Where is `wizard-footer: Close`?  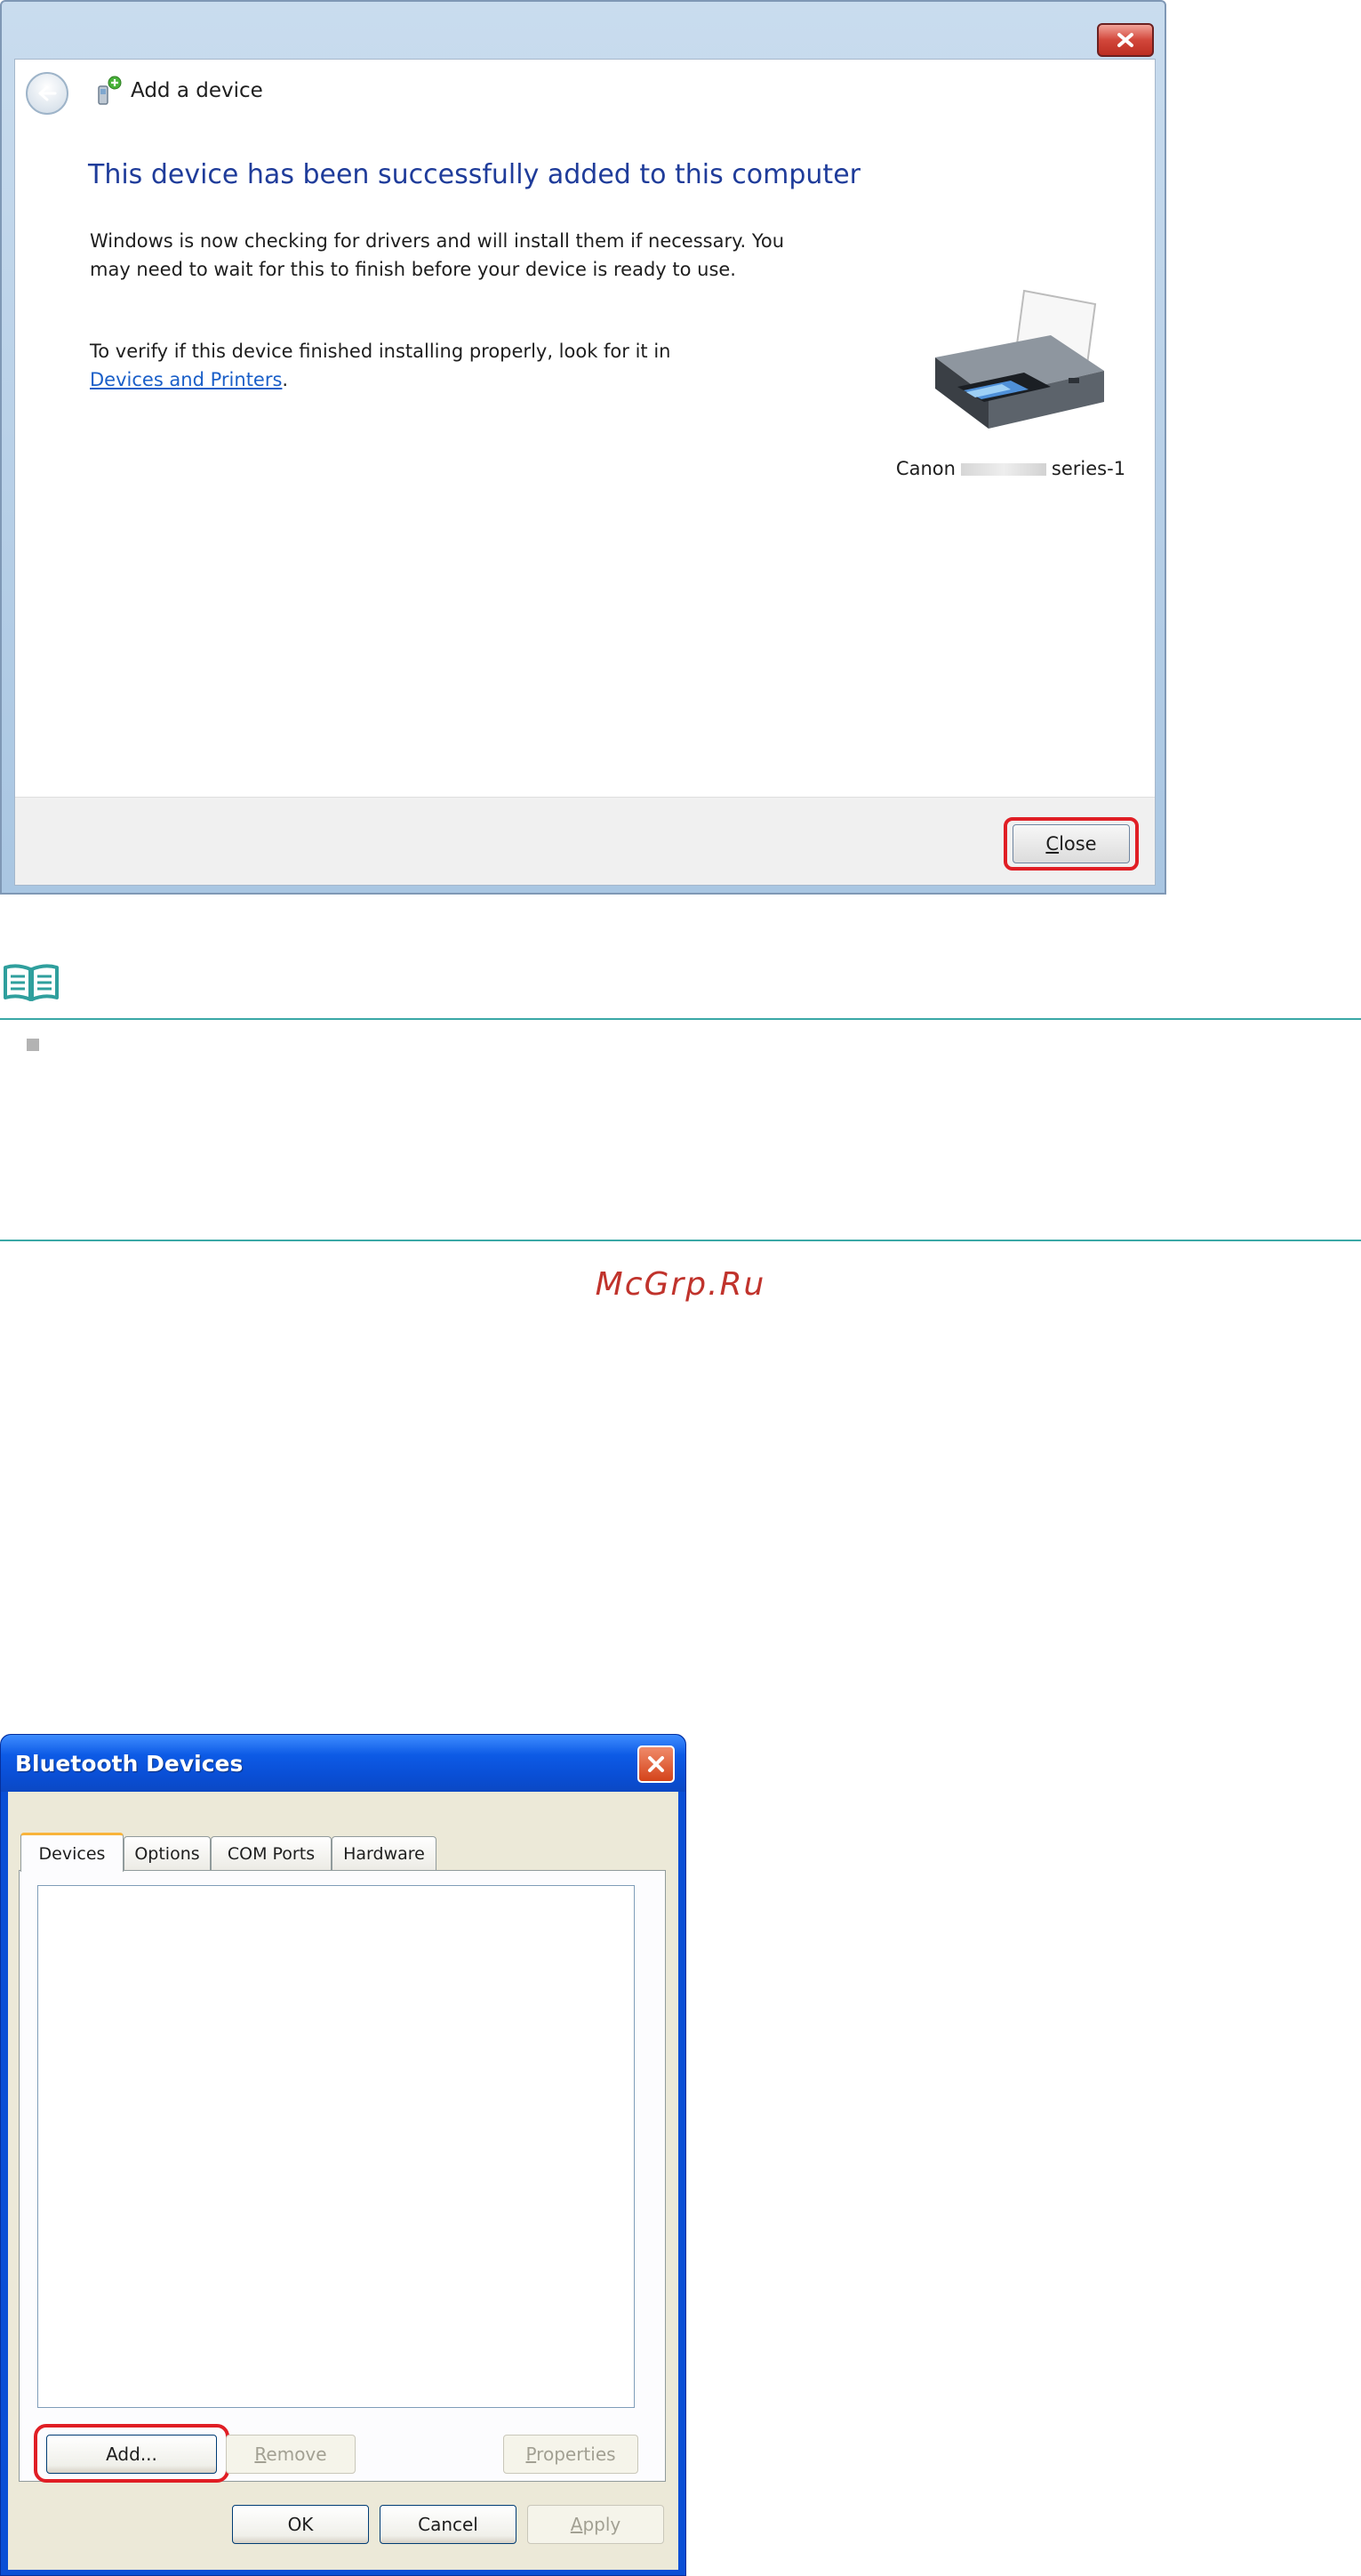
wizard-footer: Close is located at coordinates (585, 841).